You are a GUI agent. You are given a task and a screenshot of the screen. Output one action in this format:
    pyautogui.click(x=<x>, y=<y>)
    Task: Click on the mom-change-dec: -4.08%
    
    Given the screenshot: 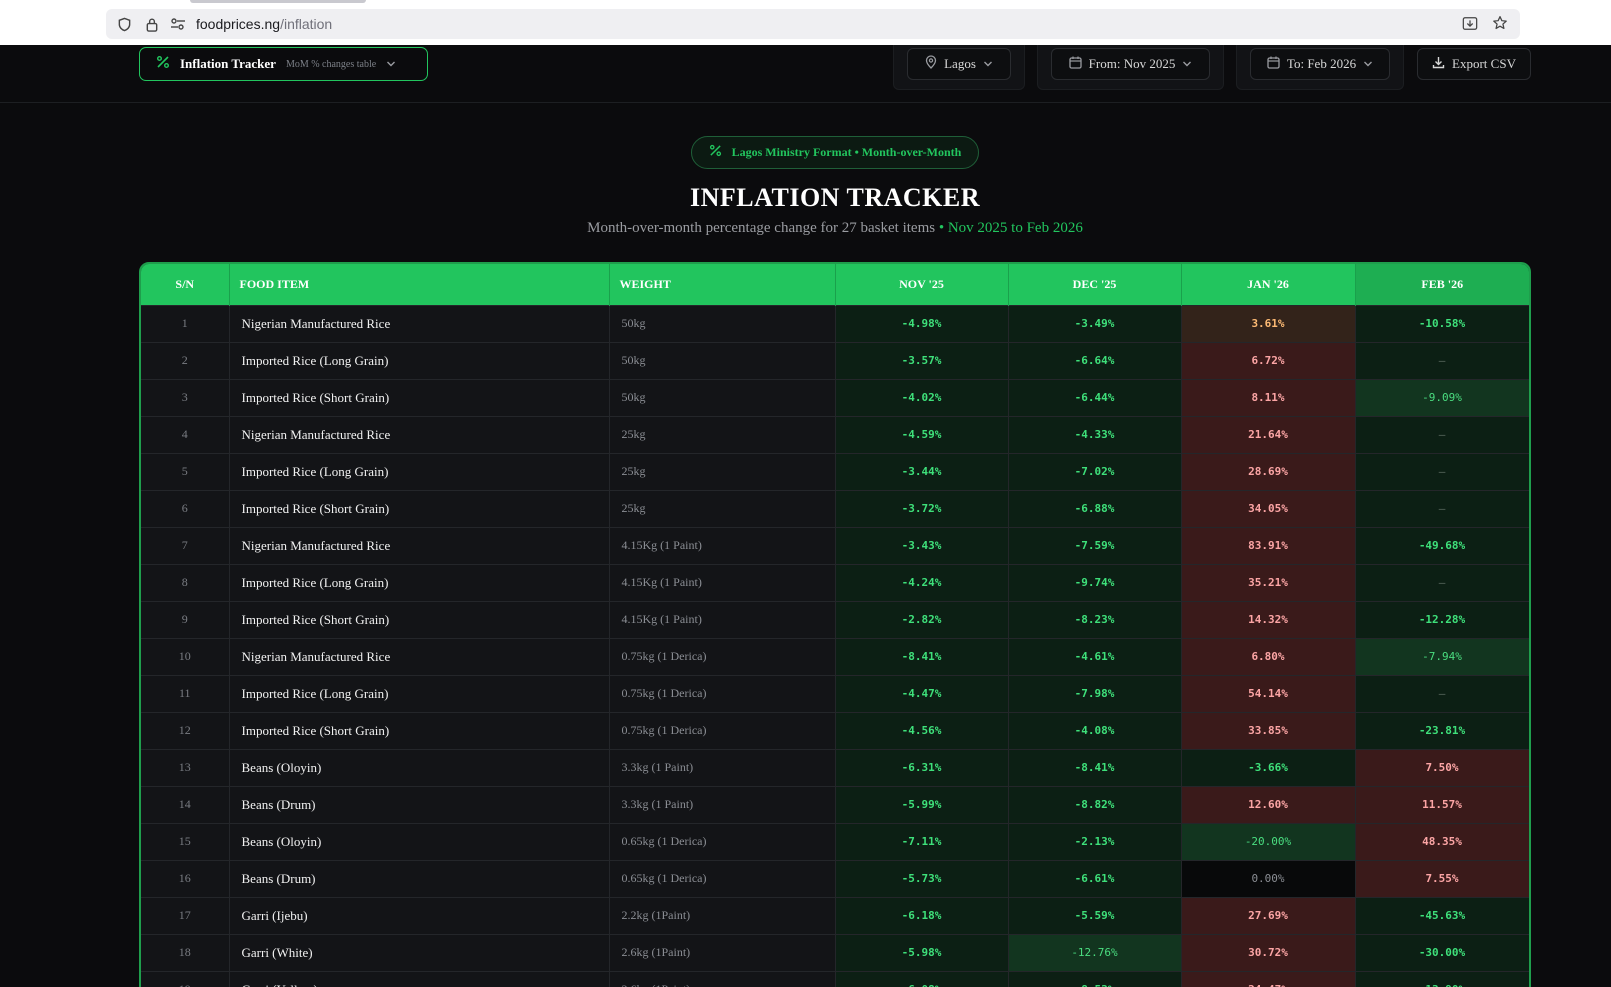 What is the action you would take?
    pyautogui.click(x=1095, y=730)
    